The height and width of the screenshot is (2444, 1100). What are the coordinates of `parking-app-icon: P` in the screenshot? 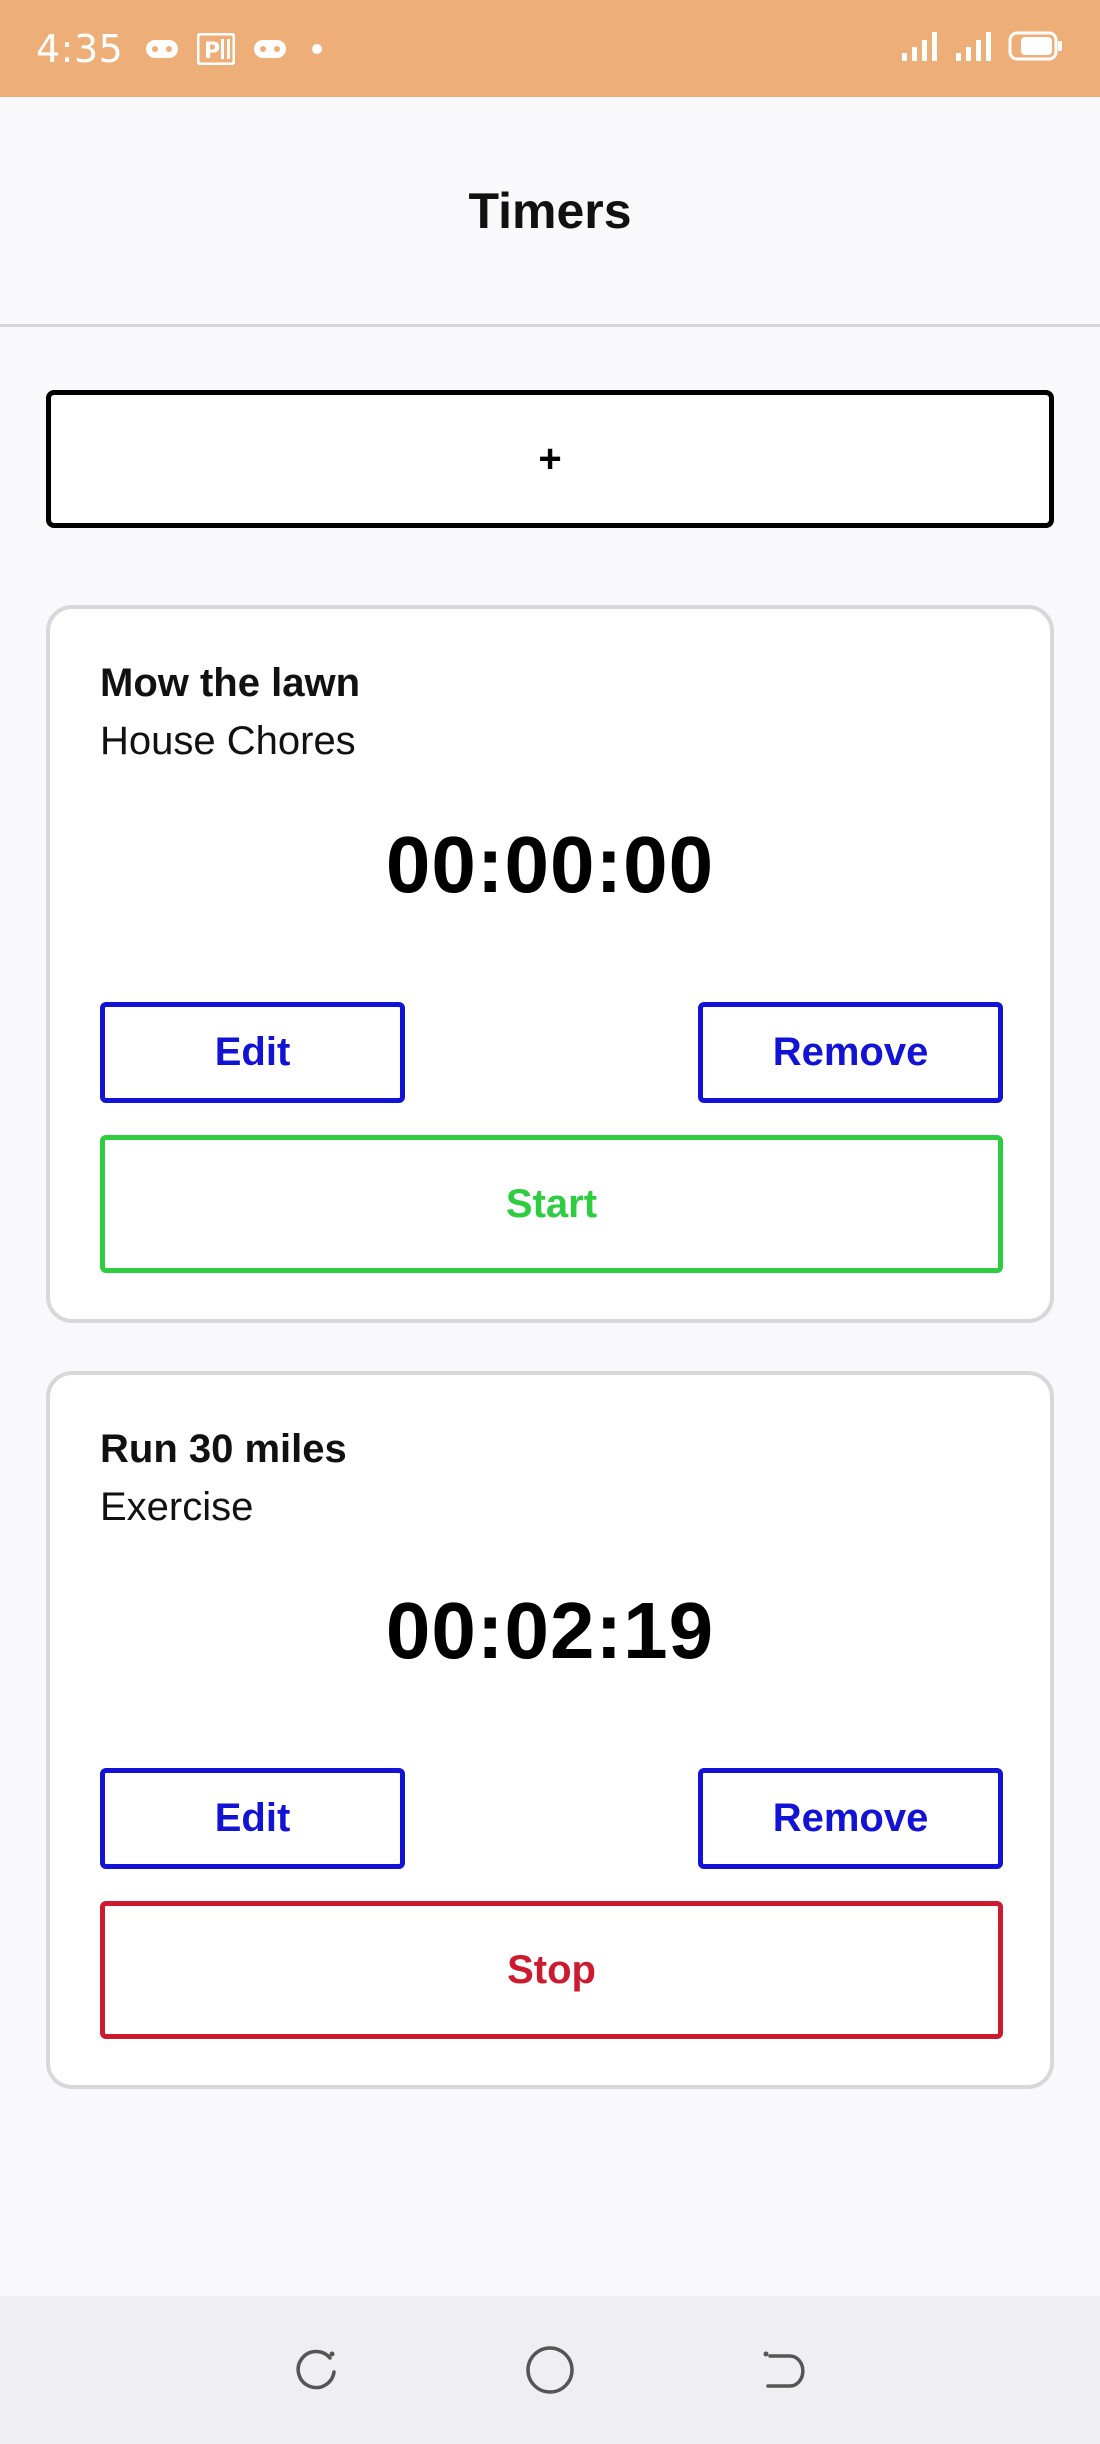 It's located at (216, 48).